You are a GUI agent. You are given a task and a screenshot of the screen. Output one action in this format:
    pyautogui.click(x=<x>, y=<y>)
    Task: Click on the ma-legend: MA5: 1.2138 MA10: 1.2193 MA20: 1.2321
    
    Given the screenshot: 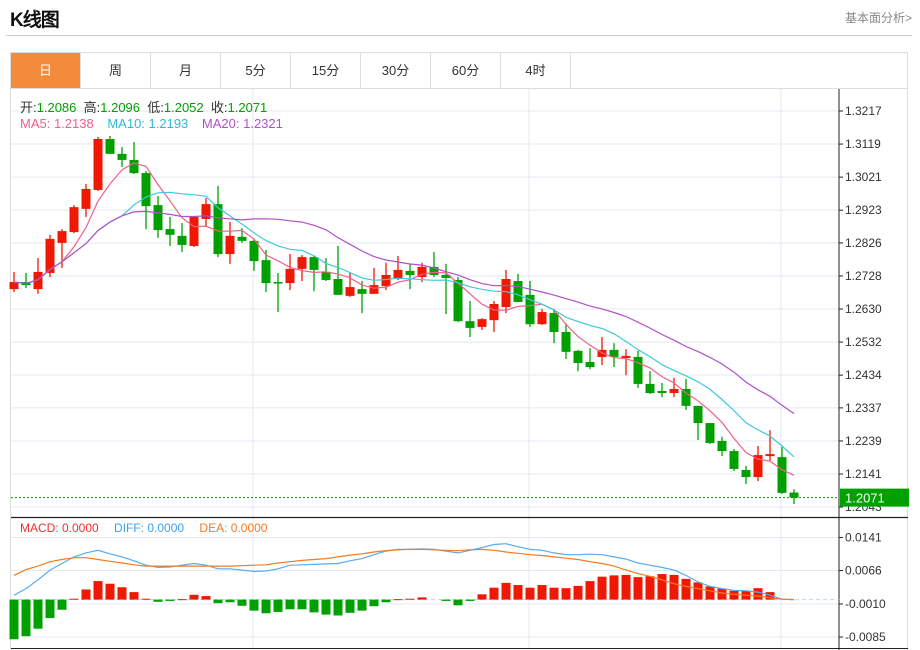 What is the action you would take?
    pyautogui.click(x=151, y=123)
    